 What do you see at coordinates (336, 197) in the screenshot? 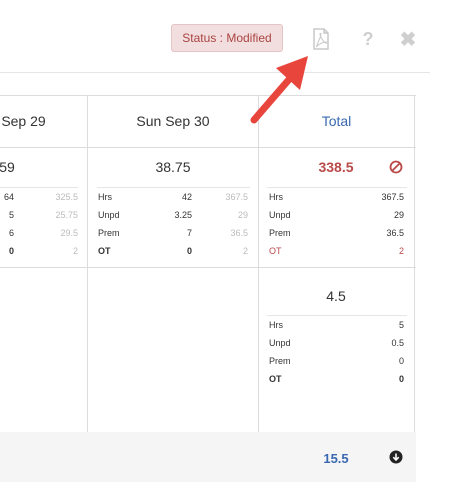
I see `total-row-hrs: Hrs 367.5` at bounding box center [336, 197].